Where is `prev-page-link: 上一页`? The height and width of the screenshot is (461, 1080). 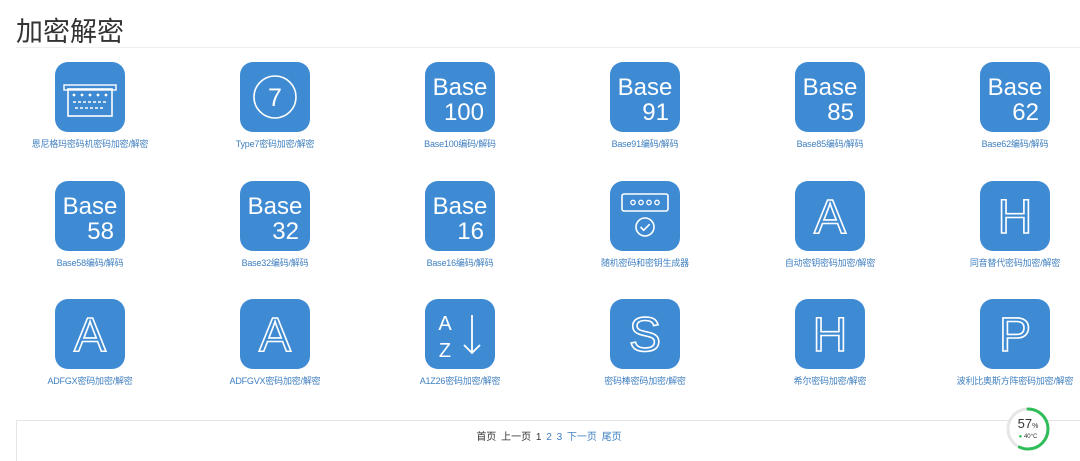
prev-page-link: 上一页 is located at coordinates (516, 437).